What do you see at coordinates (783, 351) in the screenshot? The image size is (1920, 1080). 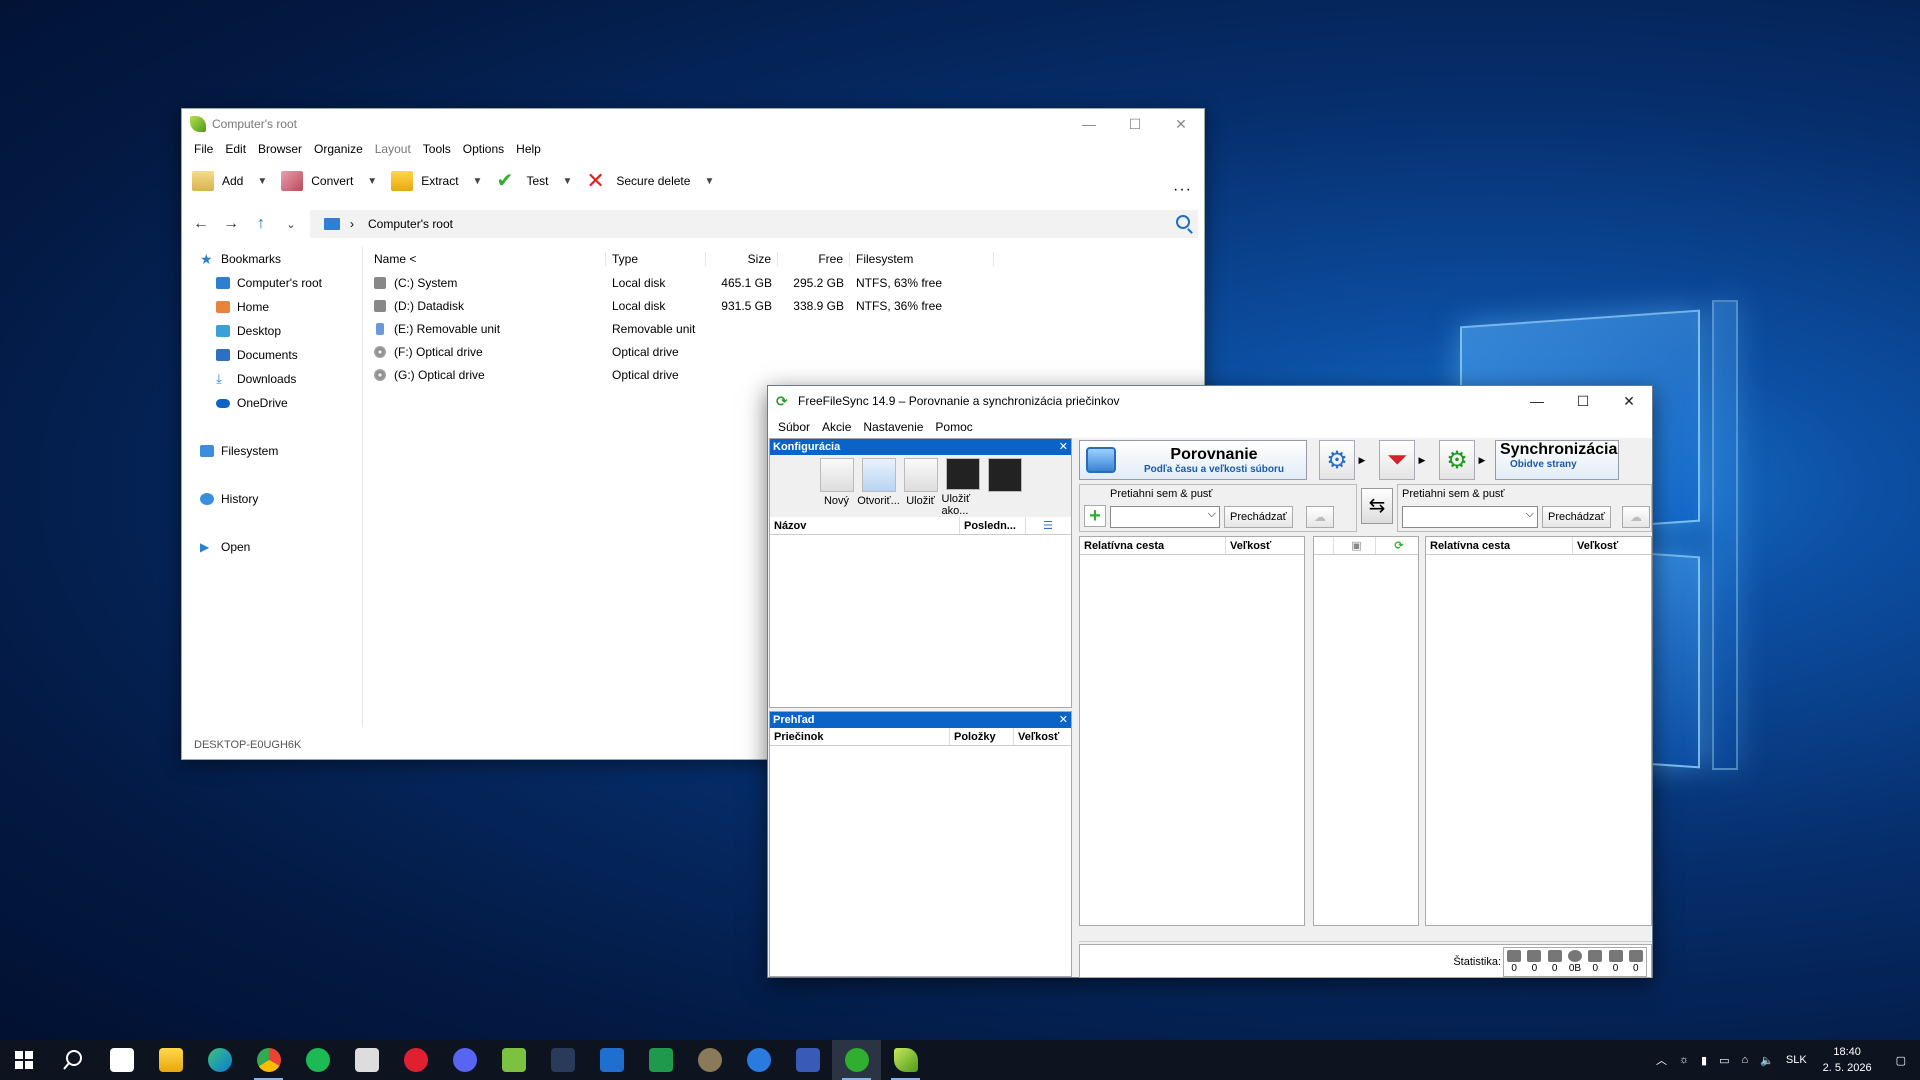 I see `table-row: (F:) Optical drive Optical drive` at bounding box center [783, 351].